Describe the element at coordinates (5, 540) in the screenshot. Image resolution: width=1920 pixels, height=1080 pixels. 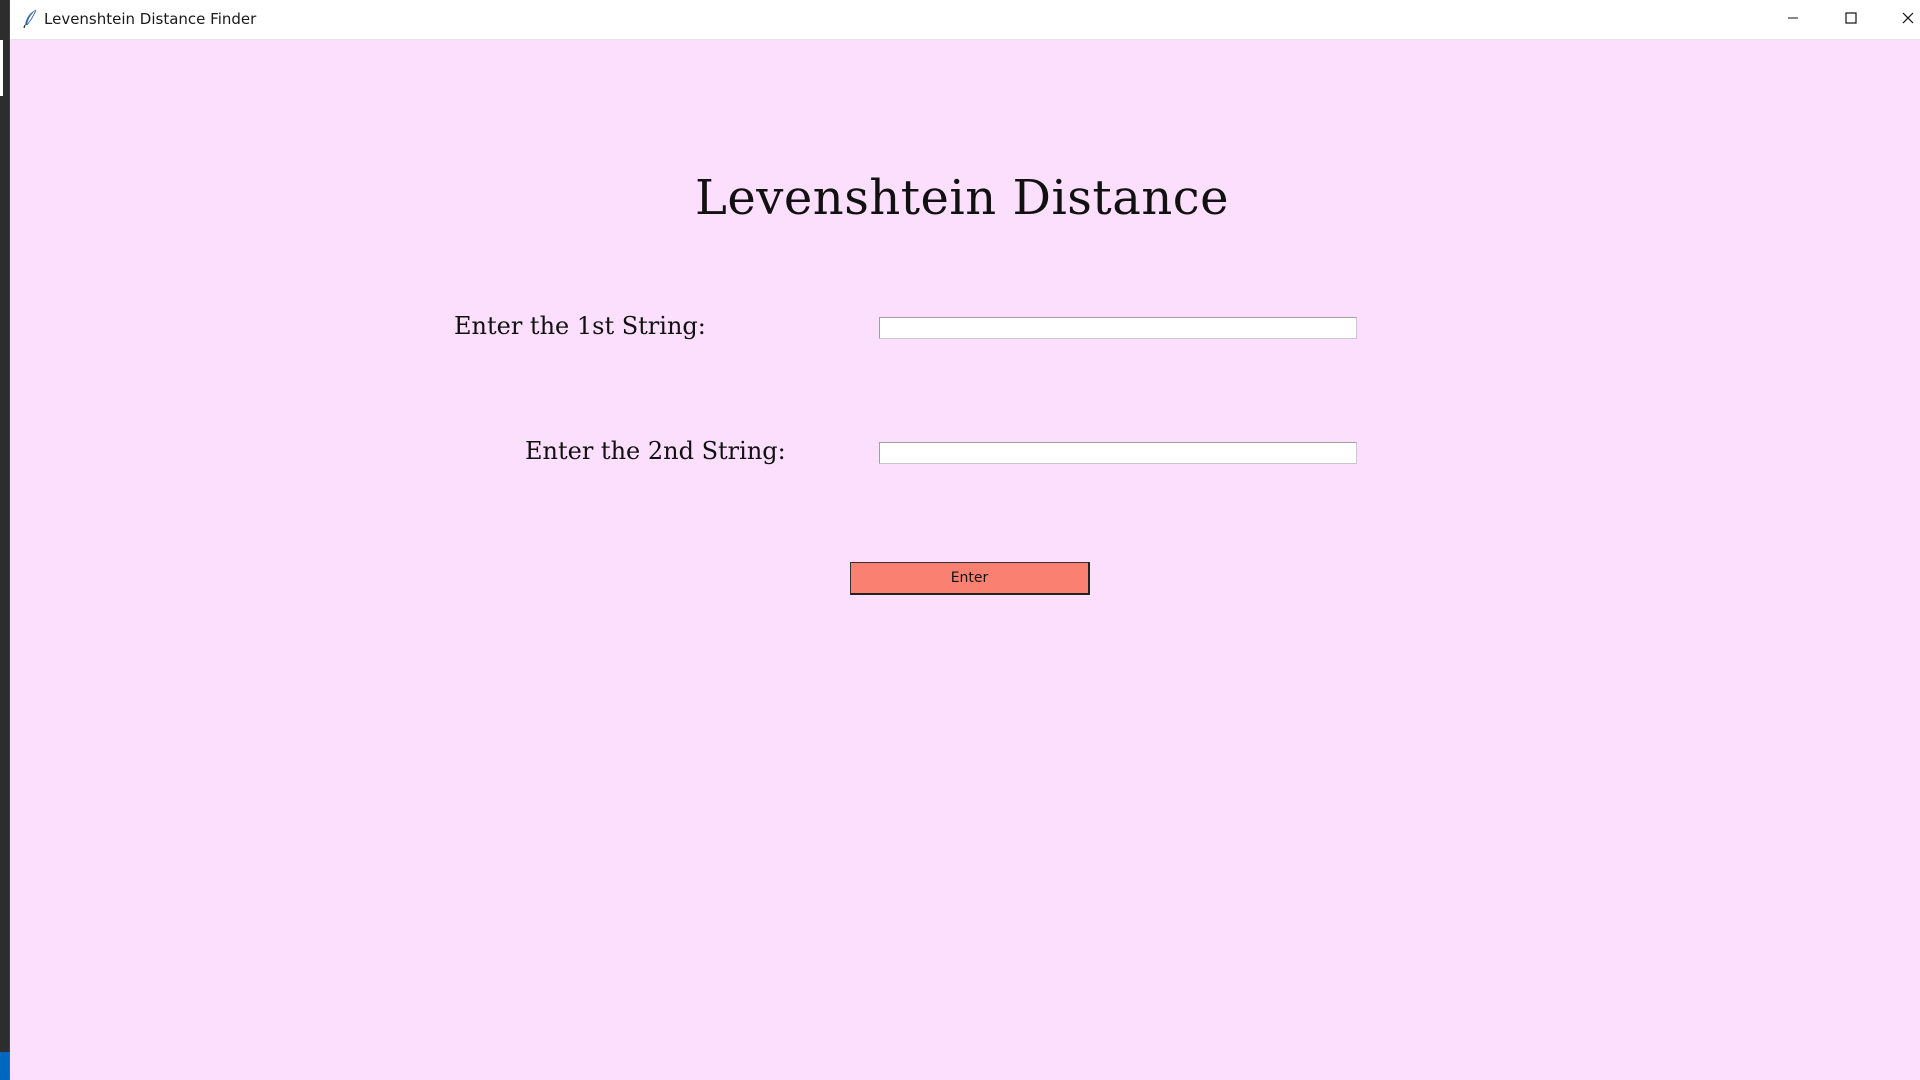
I see `desktop-edge` at that location.